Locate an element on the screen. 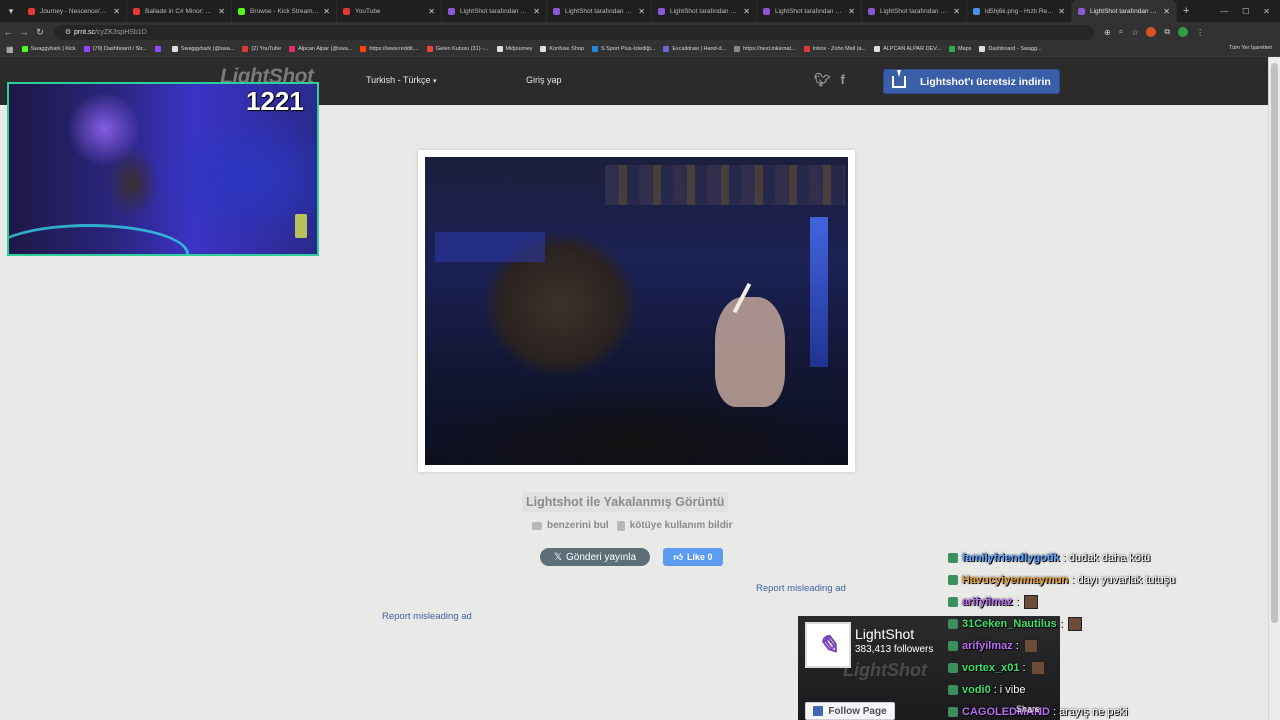  browser-menu-icon: ⋮ is located at coordinates (1200, 32).